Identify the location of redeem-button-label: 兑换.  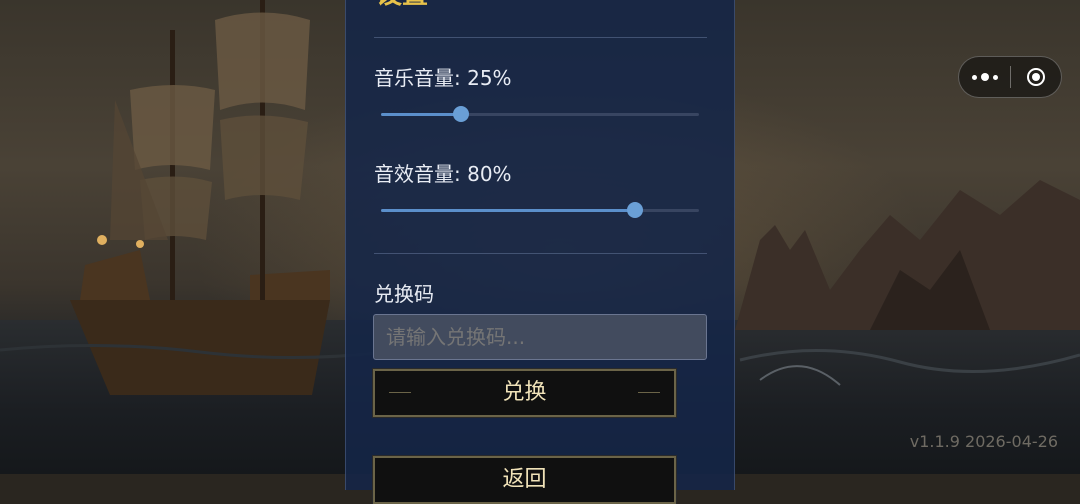
(524, 392).